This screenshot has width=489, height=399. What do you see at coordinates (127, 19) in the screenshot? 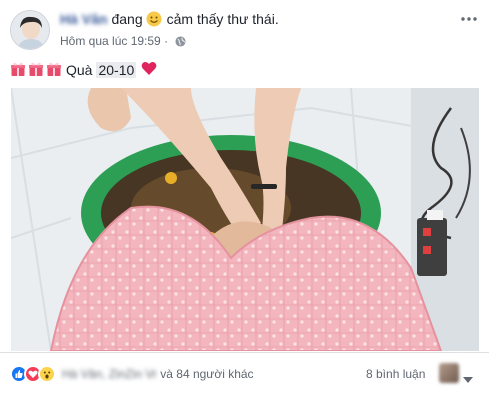
I see `feeling-verb: đang` at bounding box center [127, 19].